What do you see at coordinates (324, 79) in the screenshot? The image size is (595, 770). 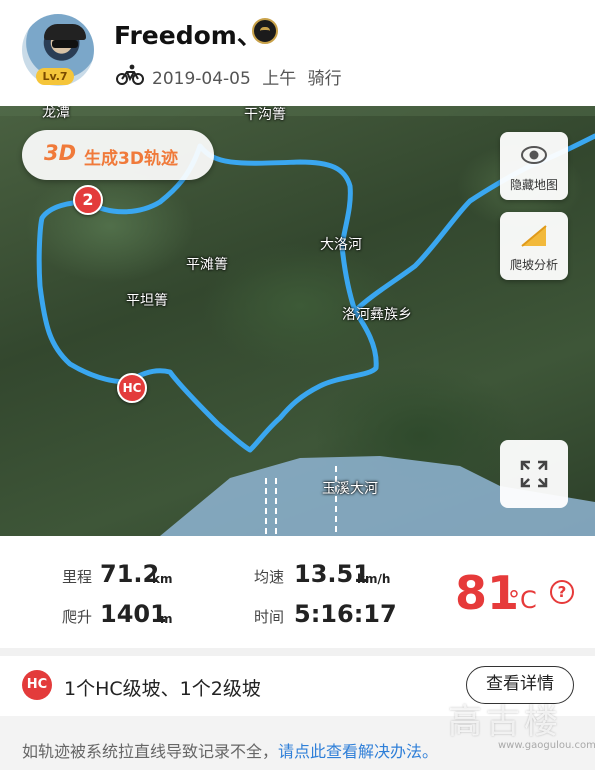 I see `activity-type: 骑行` at bounding box center [324, 79].